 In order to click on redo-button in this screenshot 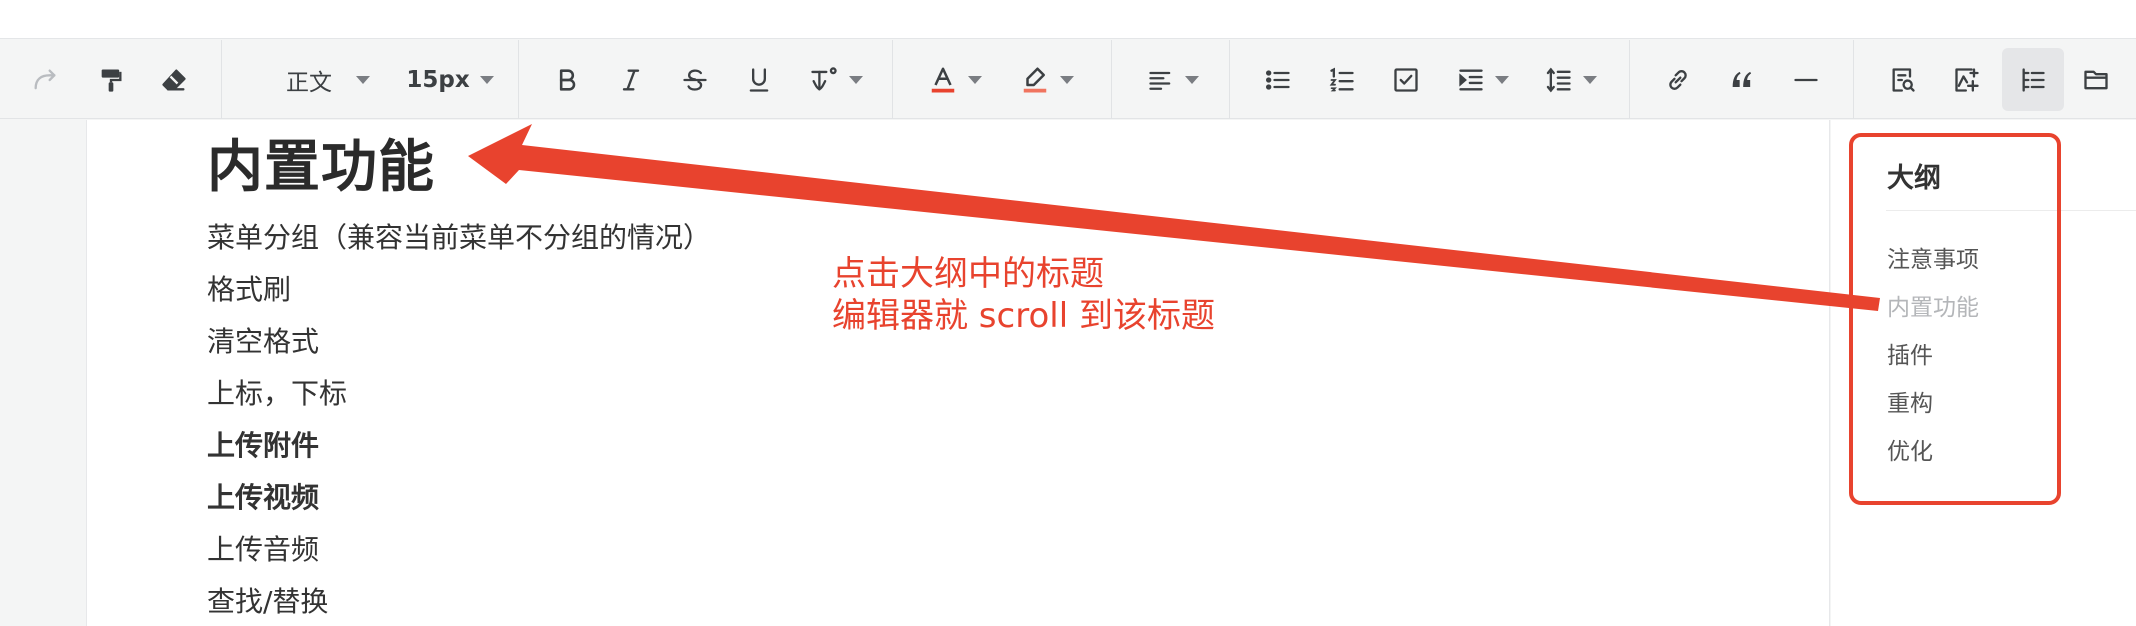, I will do `click(45, 79)`.